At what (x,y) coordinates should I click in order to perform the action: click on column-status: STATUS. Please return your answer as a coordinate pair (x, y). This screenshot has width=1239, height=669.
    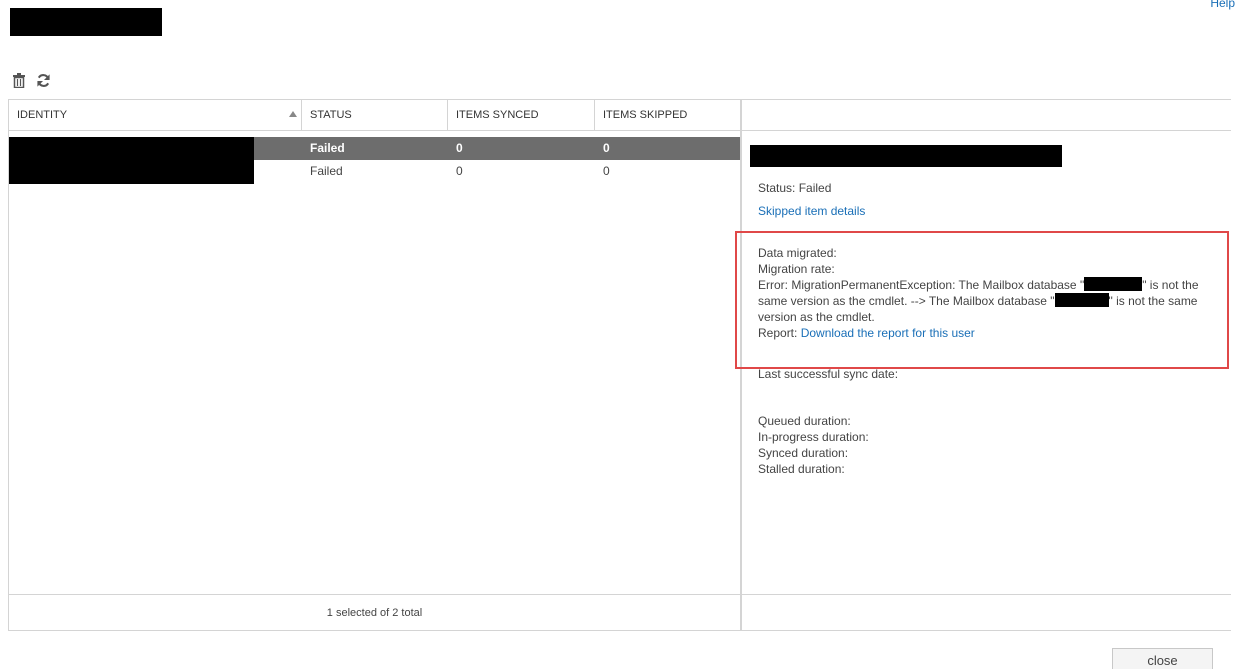
    Looking at the image, I should click on (375, 115).